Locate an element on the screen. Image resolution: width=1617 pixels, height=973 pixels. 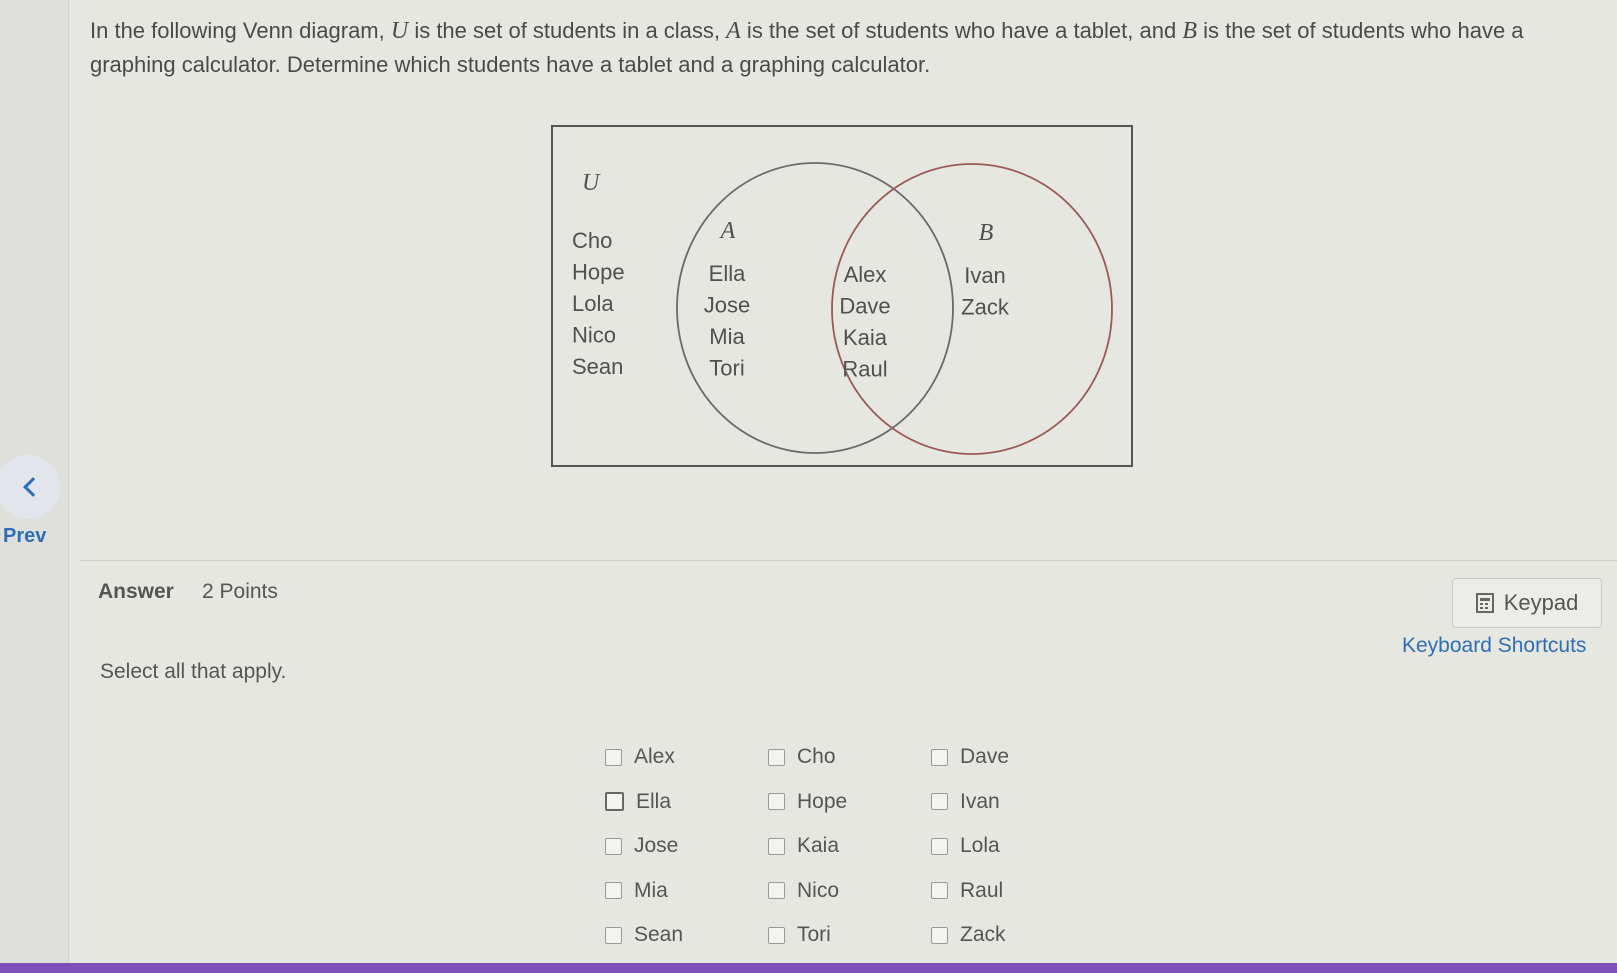
option-raul: Raul is located at coordinates (1012, 891).